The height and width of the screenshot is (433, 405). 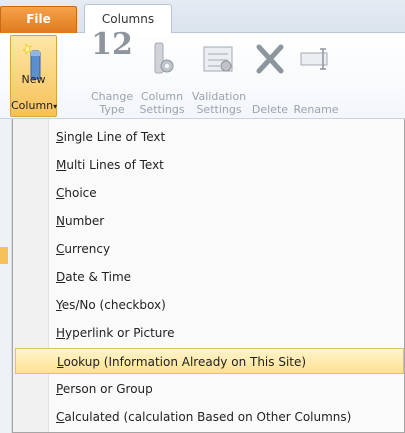 I want to click on mnemonic: H, so click(x=61, y=333).